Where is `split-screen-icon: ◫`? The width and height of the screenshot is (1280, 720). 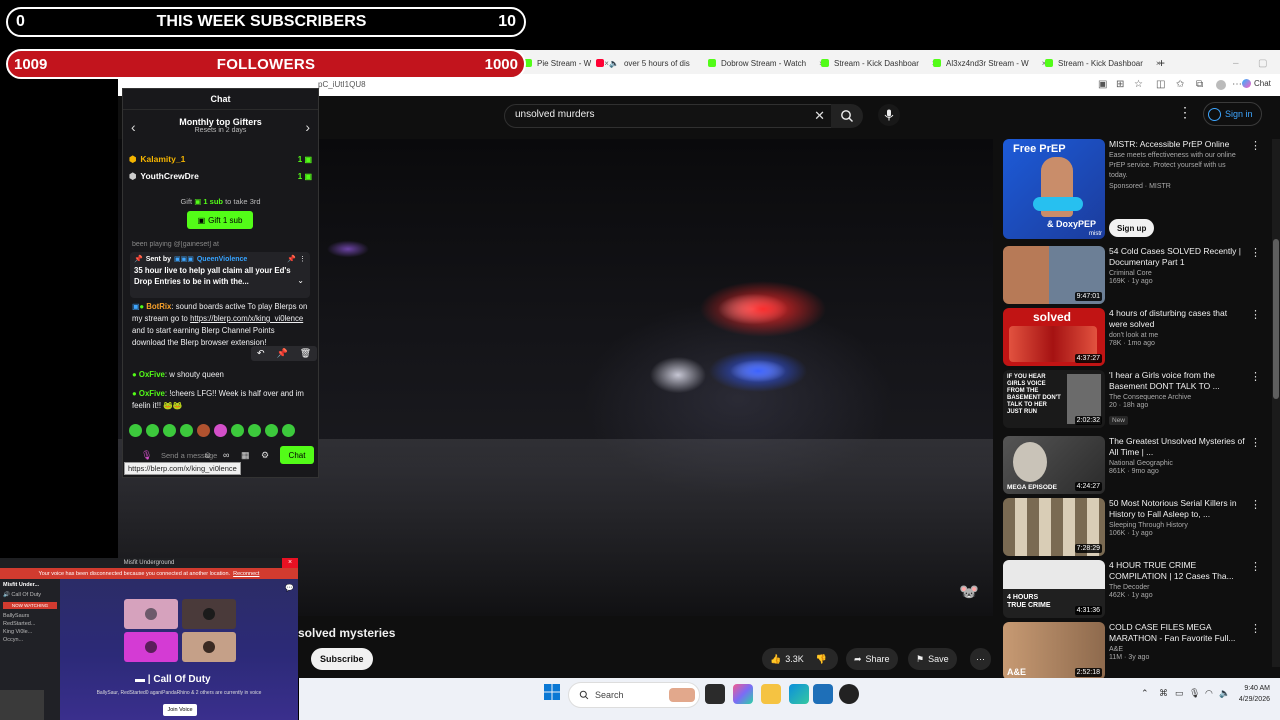 split-screen-icon: ◫ is located at coordinates (1161, 85).